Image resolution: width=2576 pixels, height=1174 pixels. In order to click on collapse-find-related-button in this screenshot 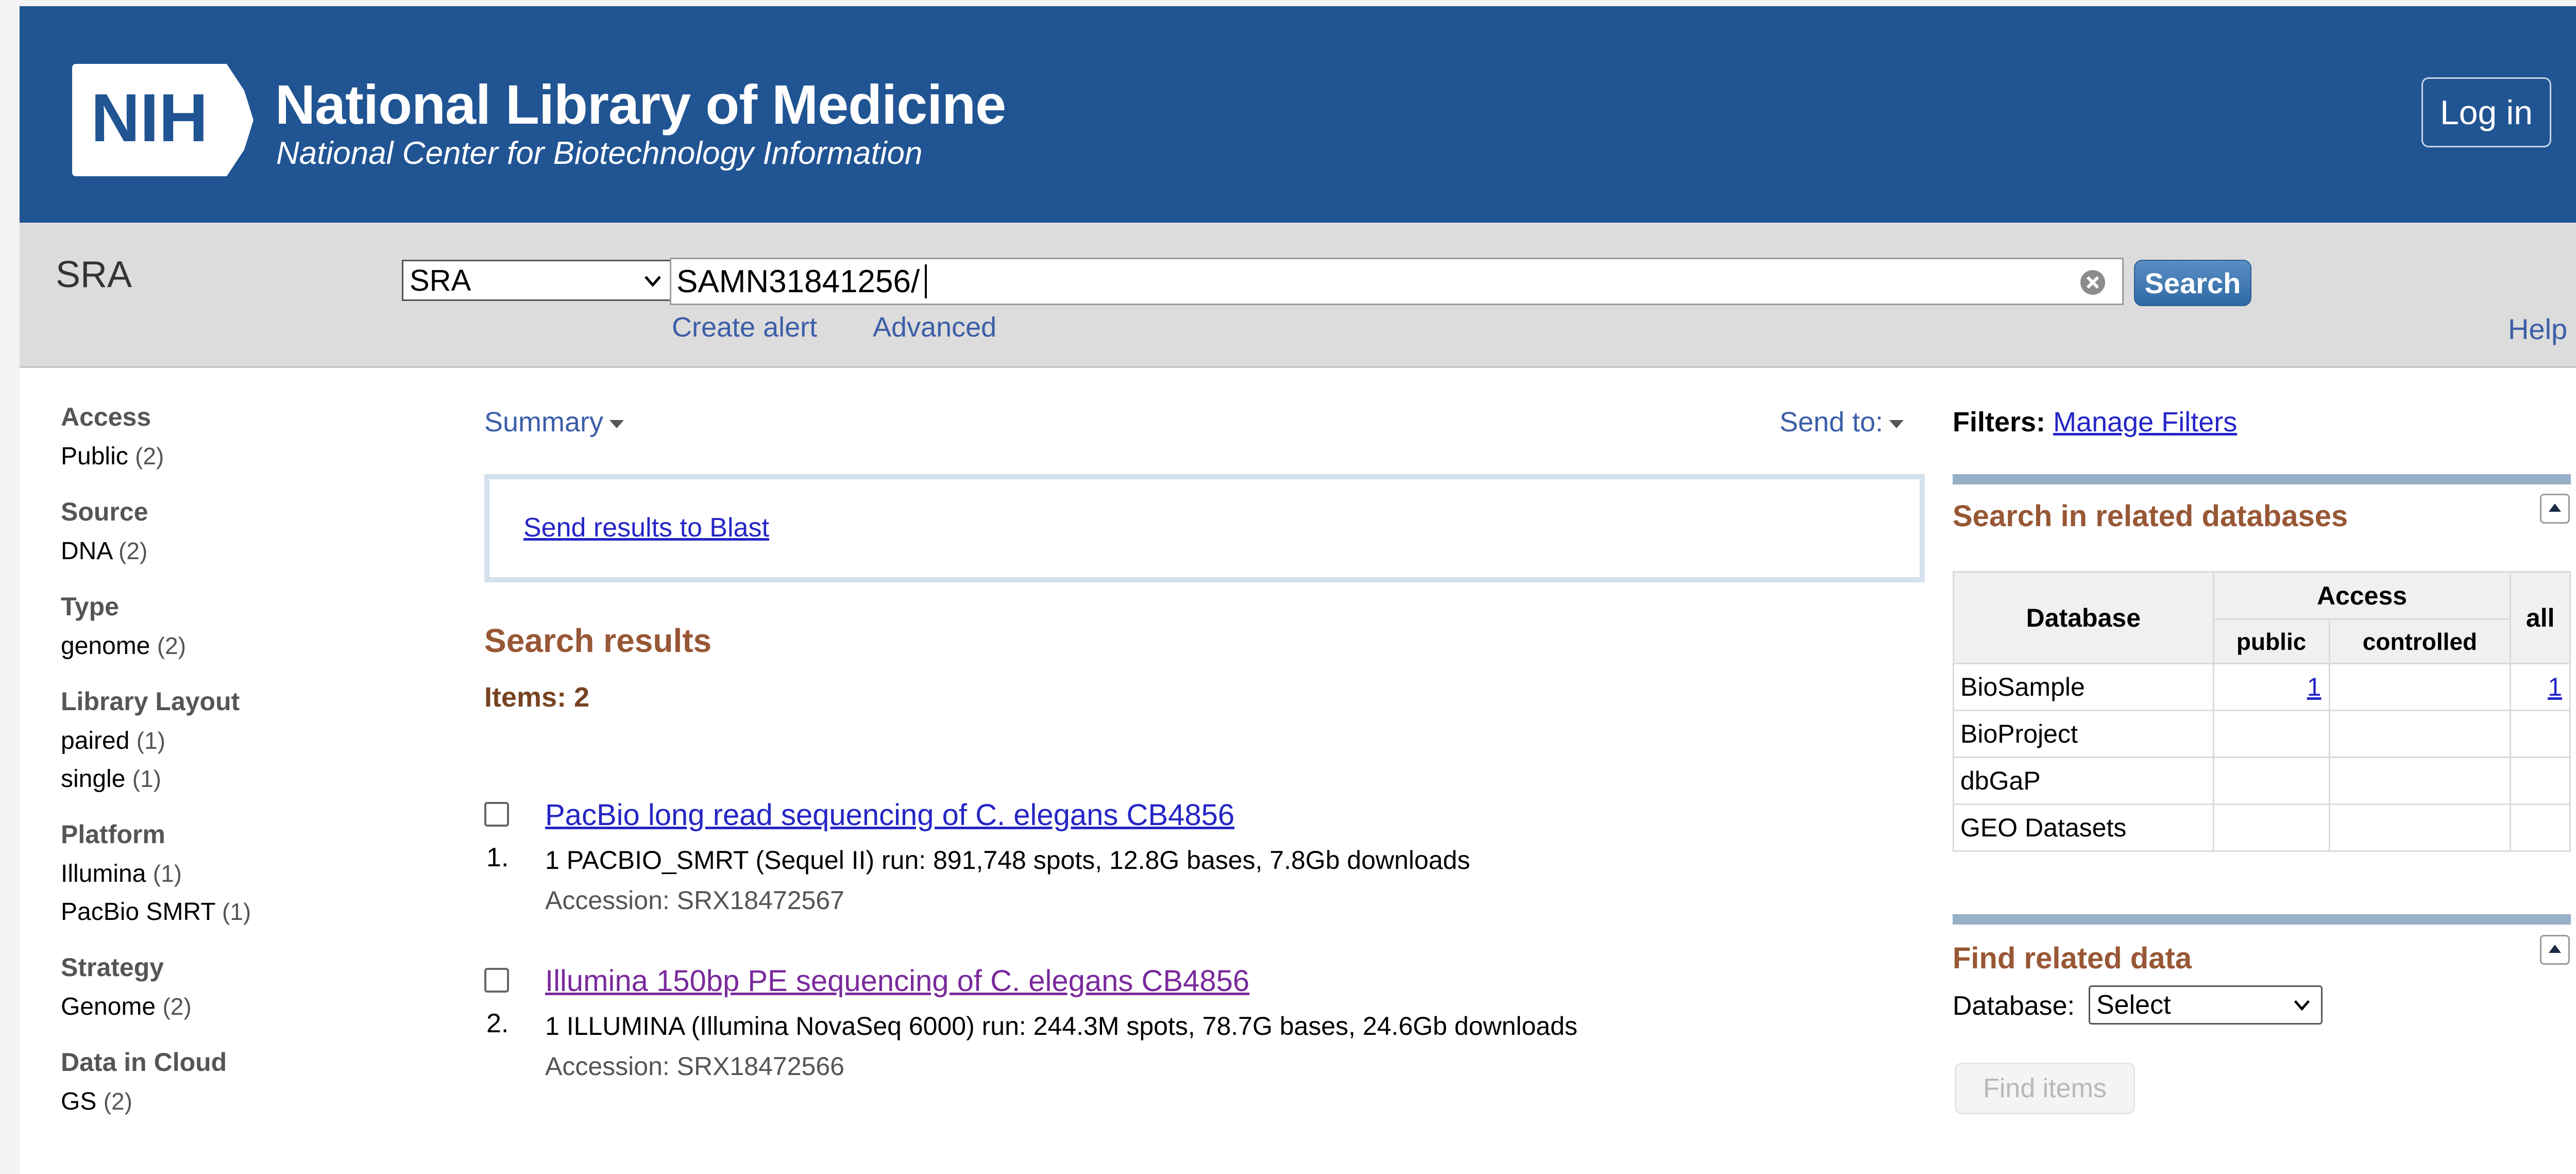, I will do `click(2555, 950)`.